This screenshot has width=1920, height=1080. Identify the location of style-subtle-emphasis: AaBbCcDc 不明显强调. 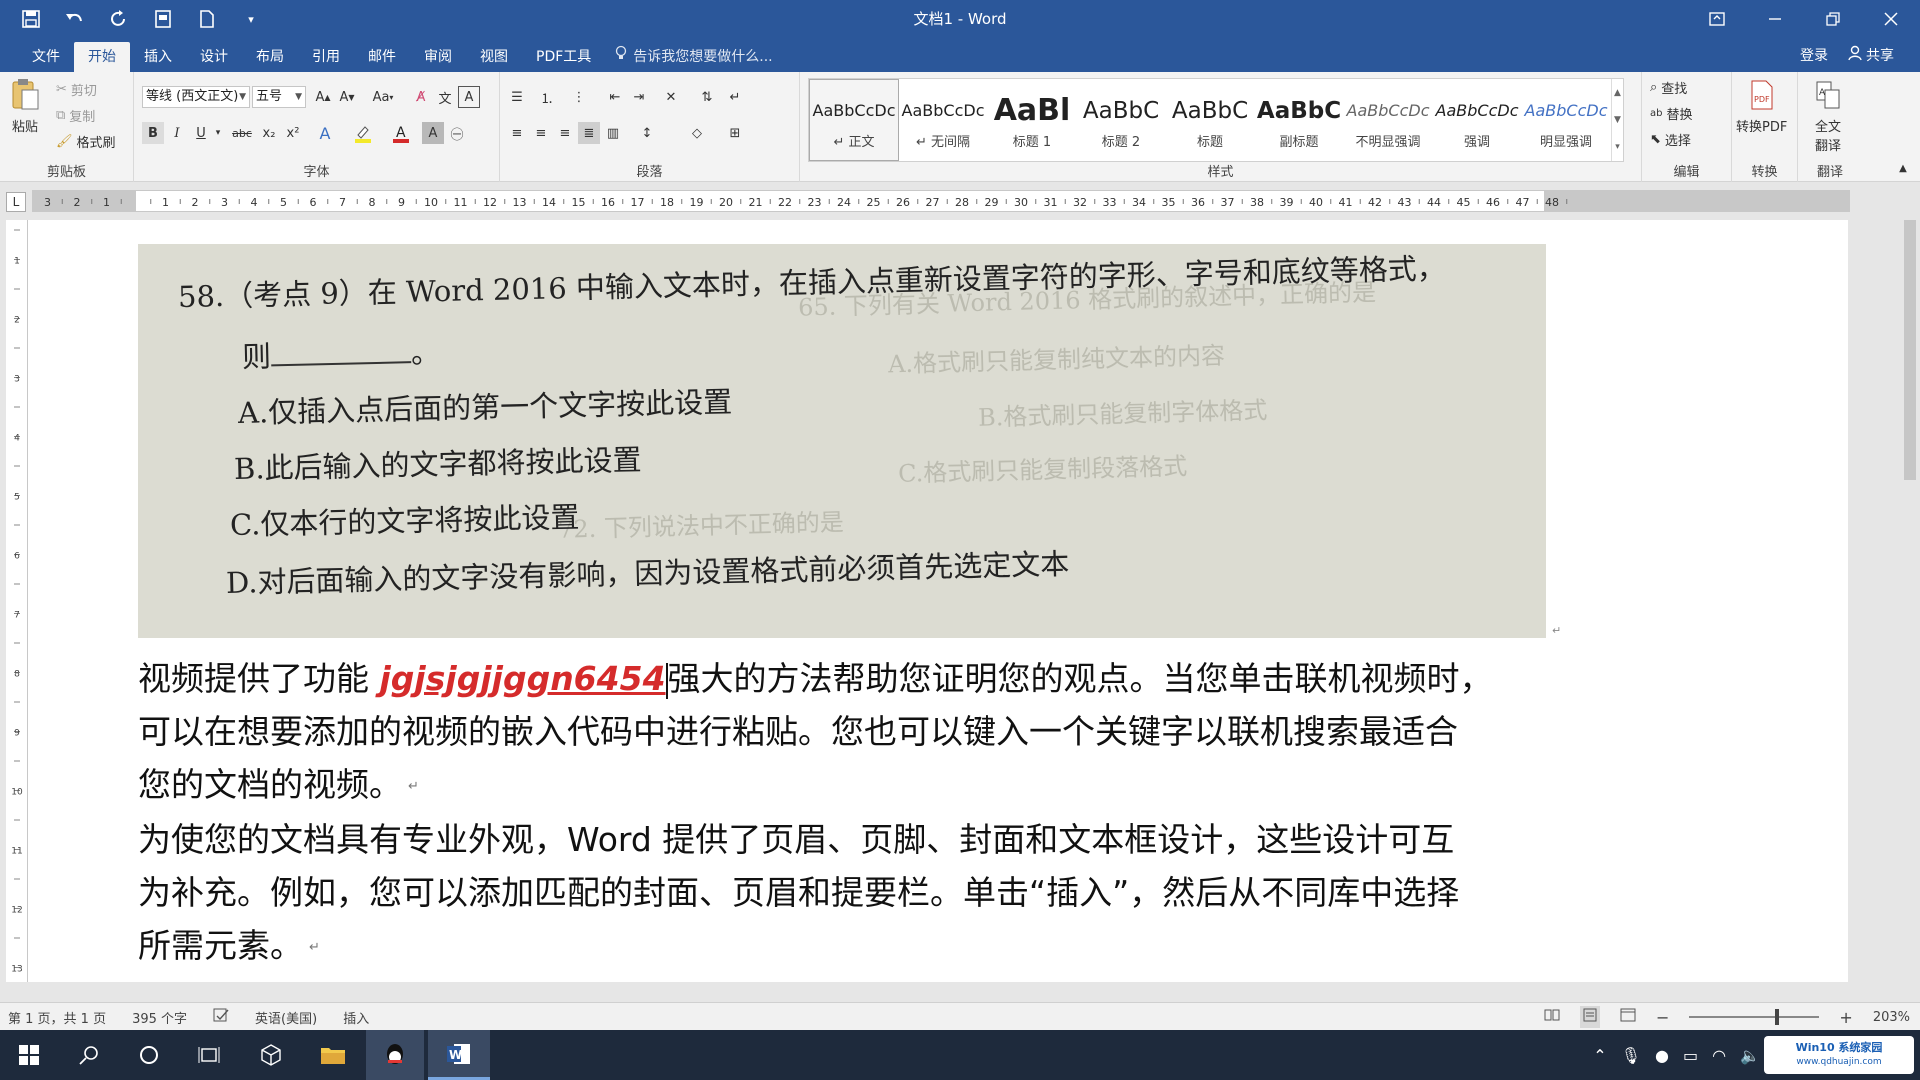
(1388, 120).